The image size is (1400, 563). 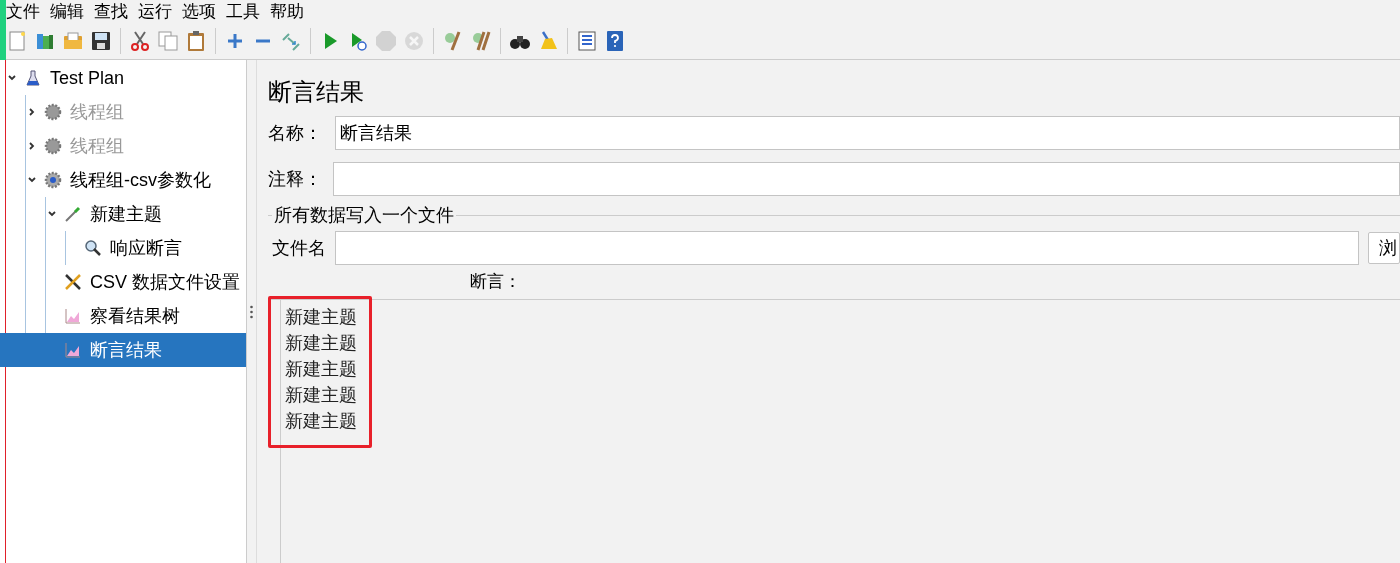 What do you see at coordinates (867, 133) in the screenshot?
I see `name-field: 断言结果` at bounding box center [867, 133].